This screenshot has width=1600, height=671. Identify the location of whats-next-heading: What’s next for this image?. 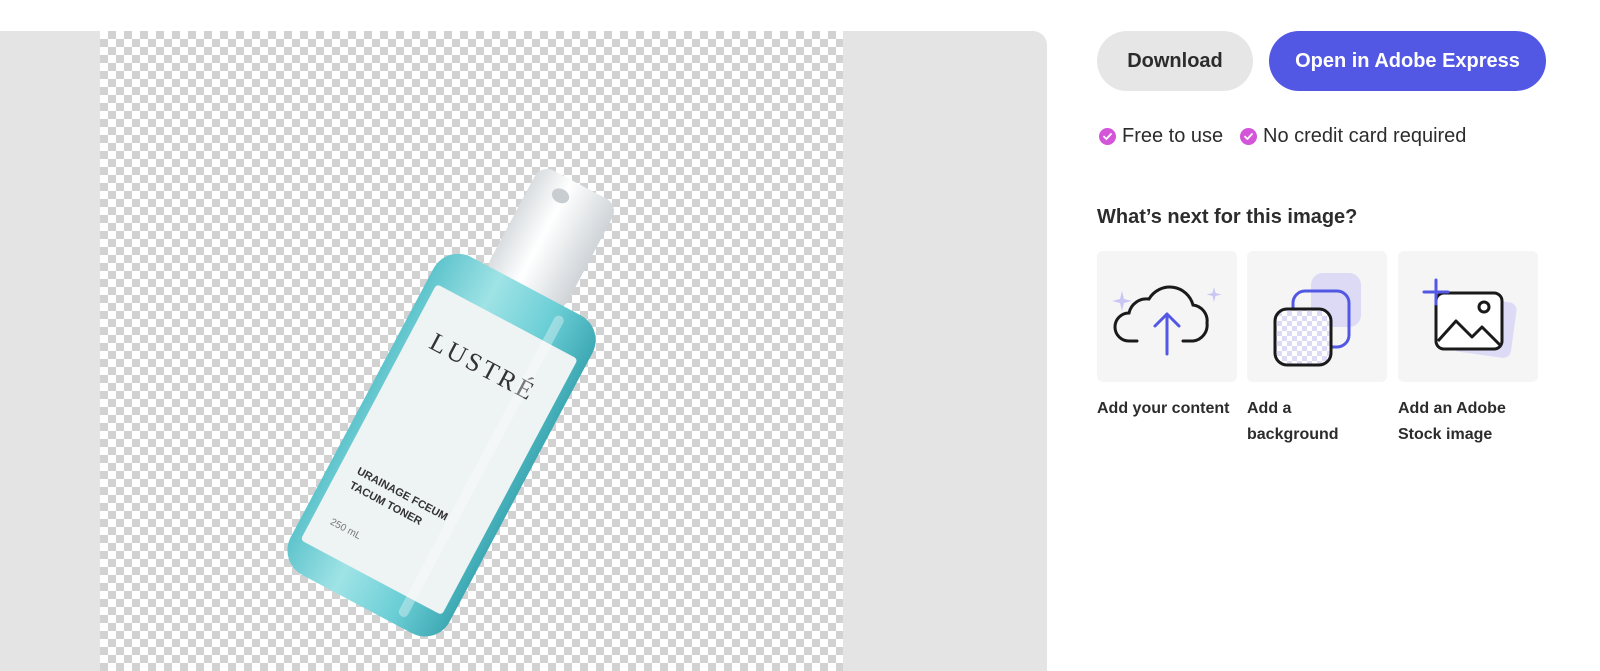
(1227, 217).